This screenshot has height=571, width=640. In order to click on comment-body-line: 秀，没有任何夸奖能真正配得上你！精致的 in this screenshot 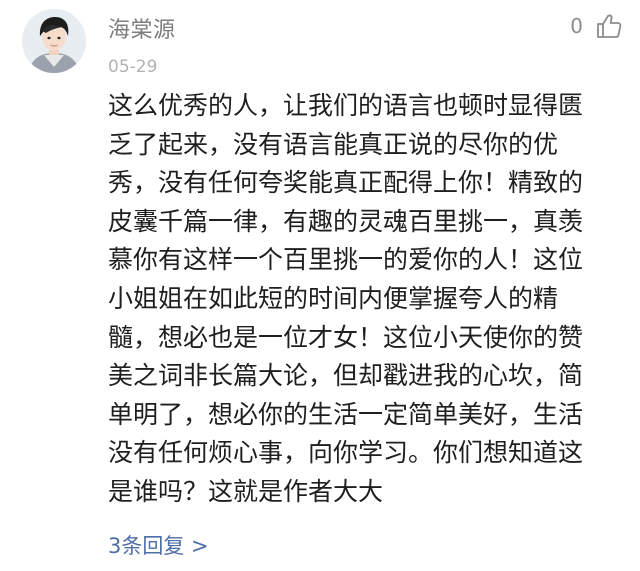, I will do `click(346, 183)`.